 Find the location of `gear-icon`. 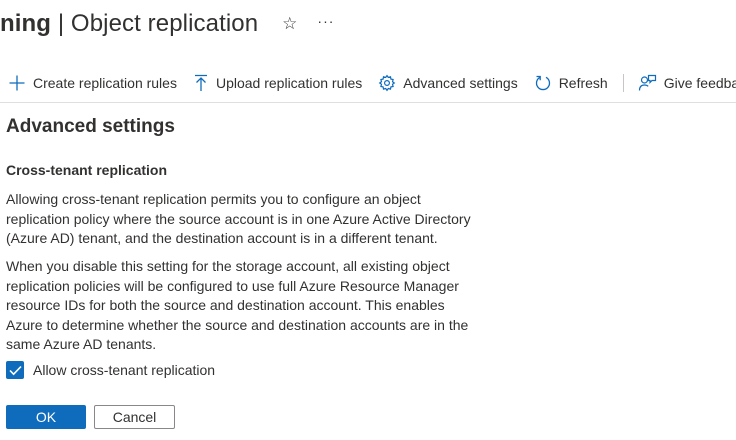

gear-icon is located at coordinates (387, 83).